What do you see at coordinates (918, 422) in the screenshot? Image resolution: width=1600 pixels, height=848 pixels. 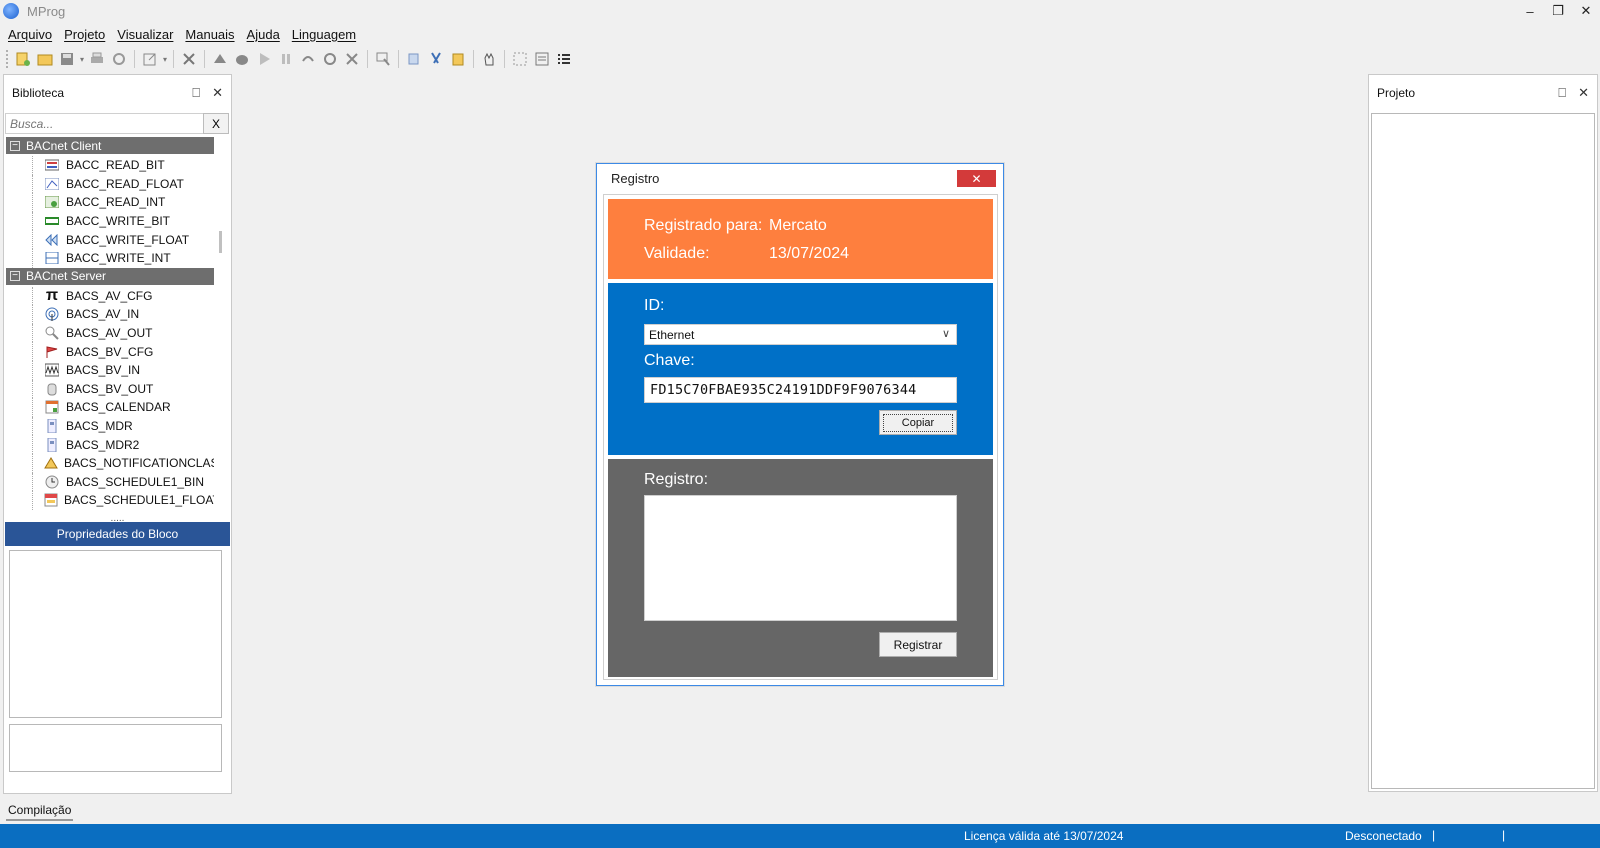 I see `copy-button: Copiar` at bounding box center [918, 422].